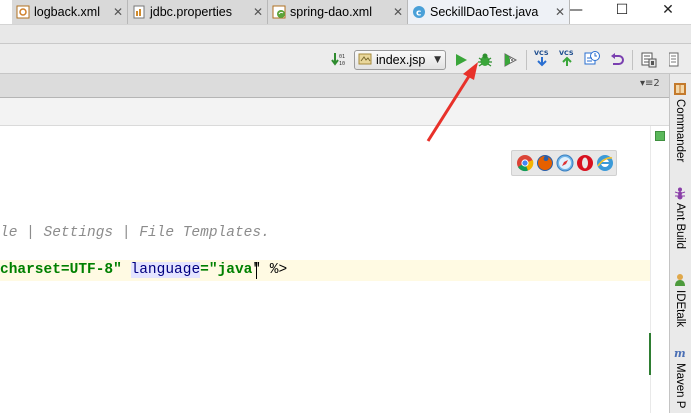 This screenshot has width=691, height=413. What do you see at coordinates (165, 270) in the screenshot?
I see `language-attribute: language` at bounding box center [165, 270].